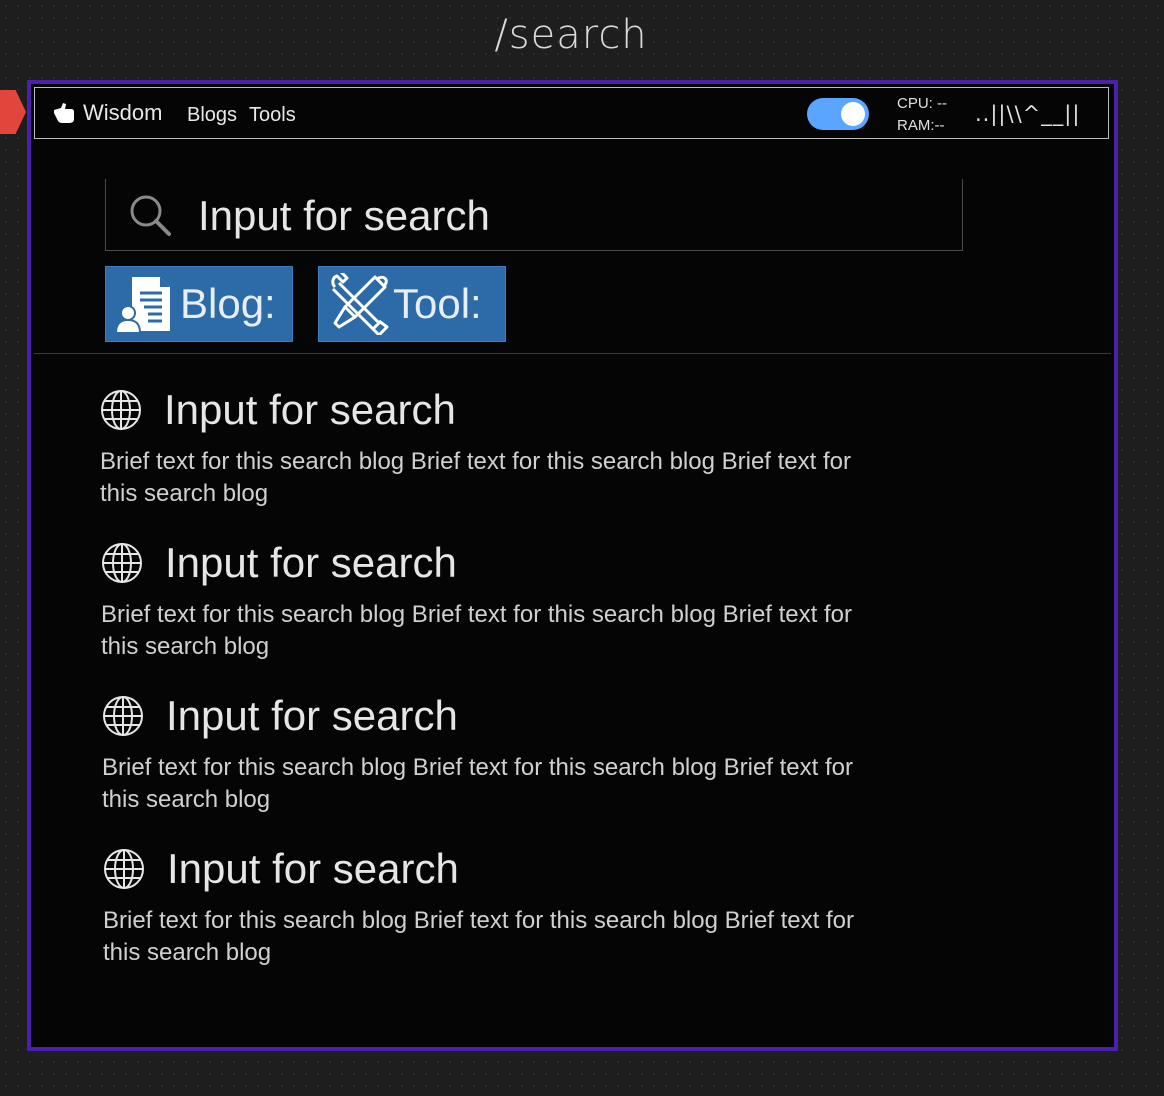 The width and height of the screenshot is (1164, 1096). Describe the element at coordinates (853, 114) in the screenshot. I see `toggle-knob` at that location.